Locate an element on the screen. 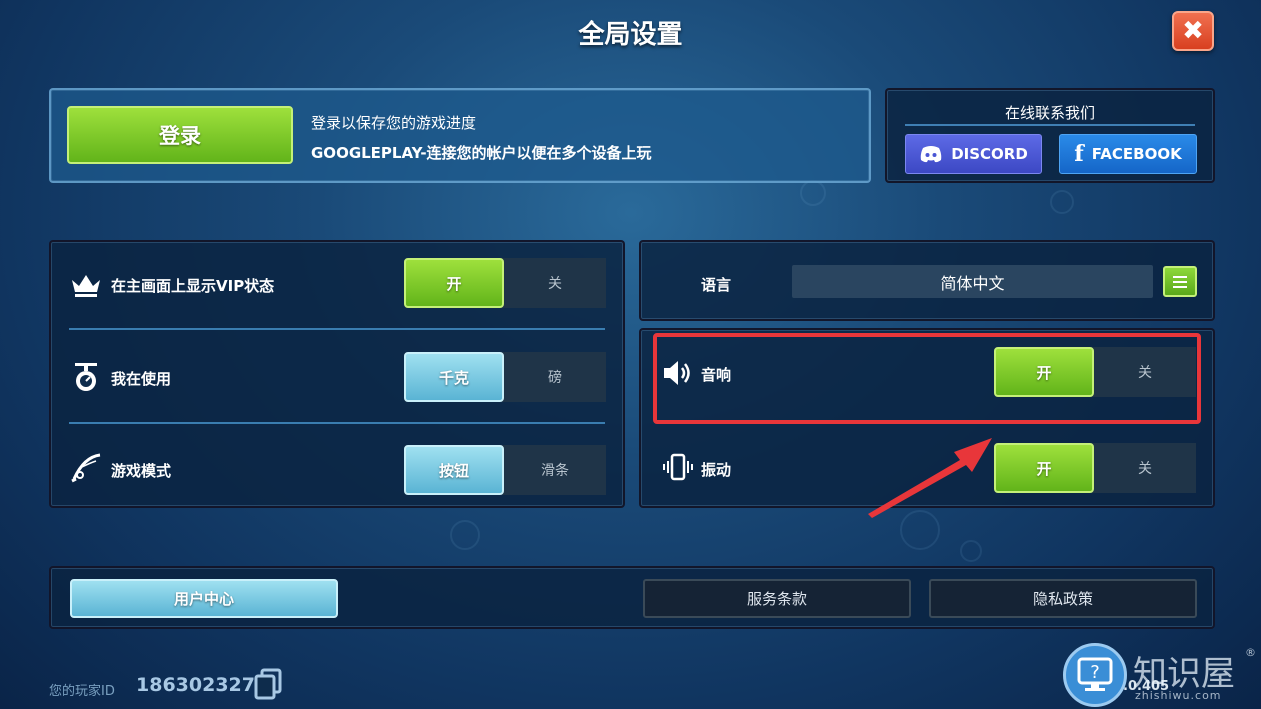 The image size is (1261, 709). discord-button: DISCORD is located at coordinates (973, 154).